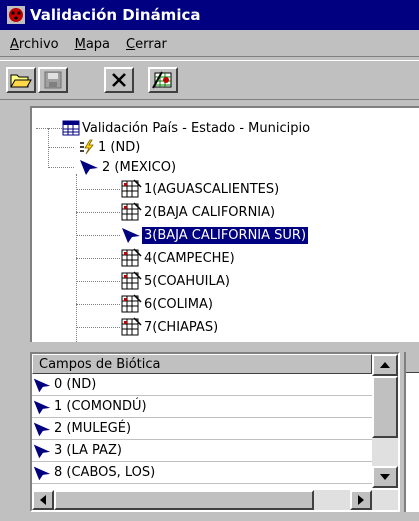  Describe the element at coordinates (212, 189) in the screenshot. I see `tree-state-1-label: 1(AGUASCALIENTES)` at that location.